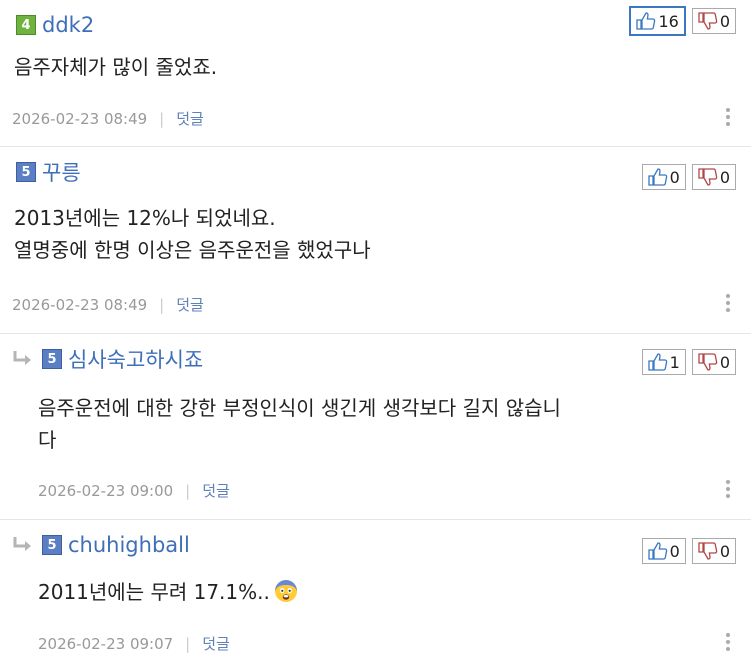 The height and width of the screenshot is (666, 751). I want to click on comment-meta: 2026-02-23 09:07 | 덧글, so click(134, 643).